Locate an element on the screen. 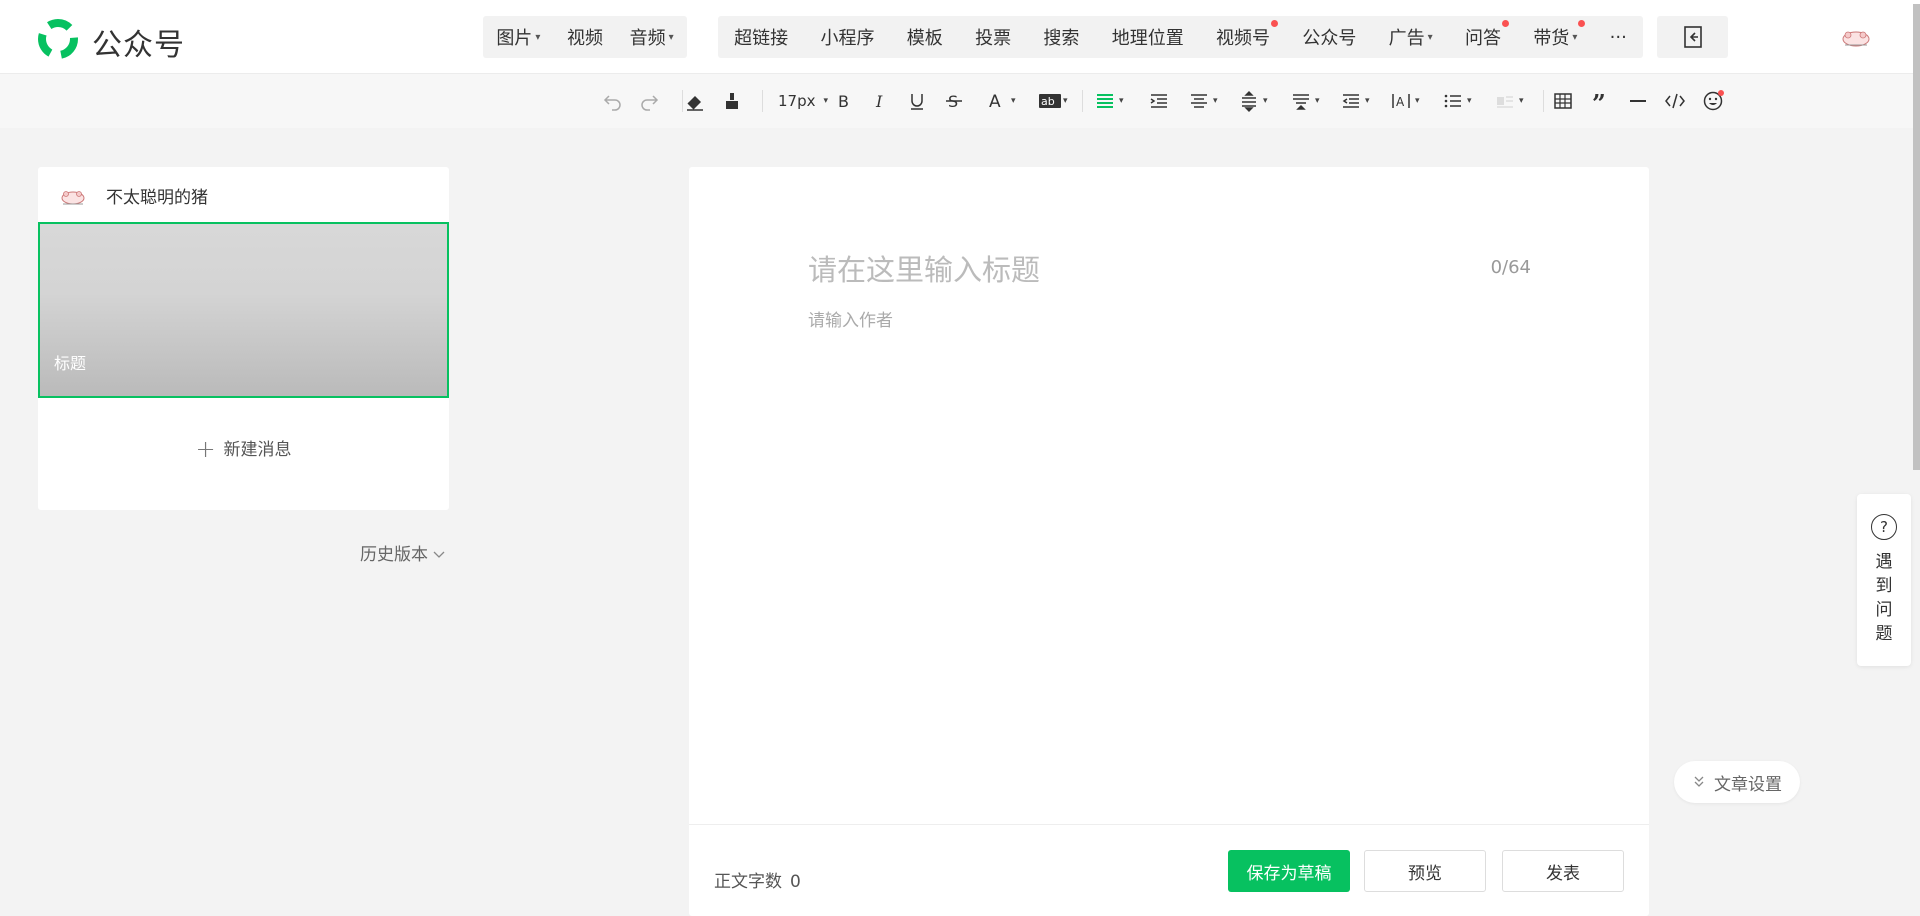  clear-format-button is located at coordinates (695, 101).